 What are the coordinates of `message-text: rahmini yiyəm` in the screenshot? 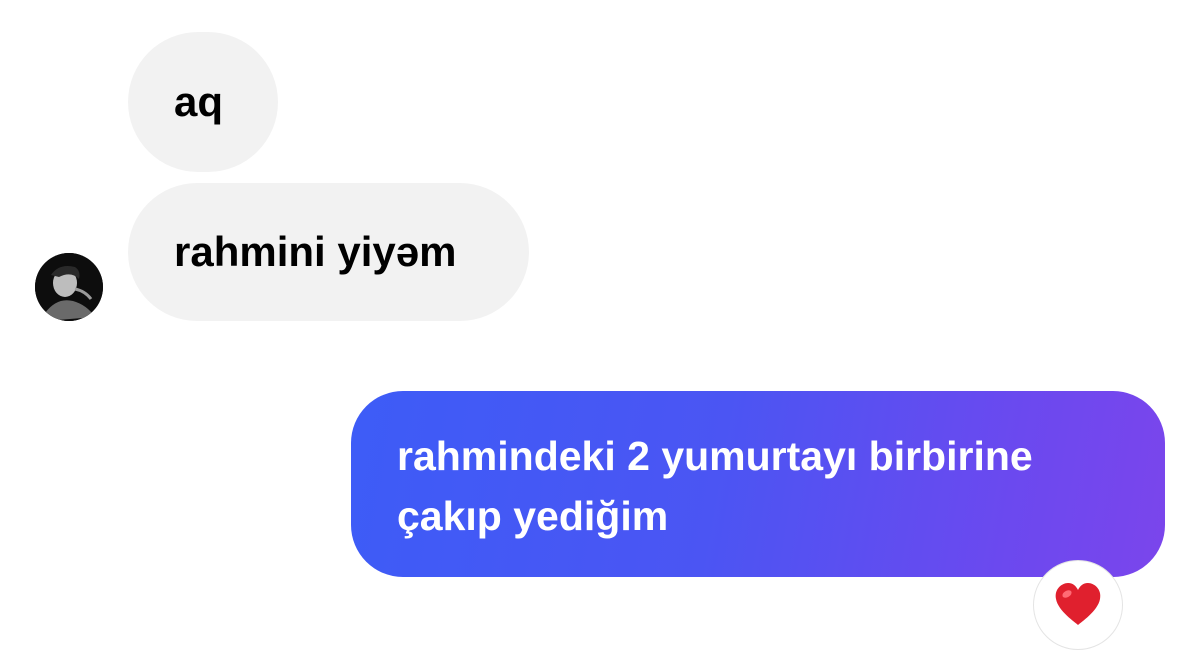 It's located at (315, 251).